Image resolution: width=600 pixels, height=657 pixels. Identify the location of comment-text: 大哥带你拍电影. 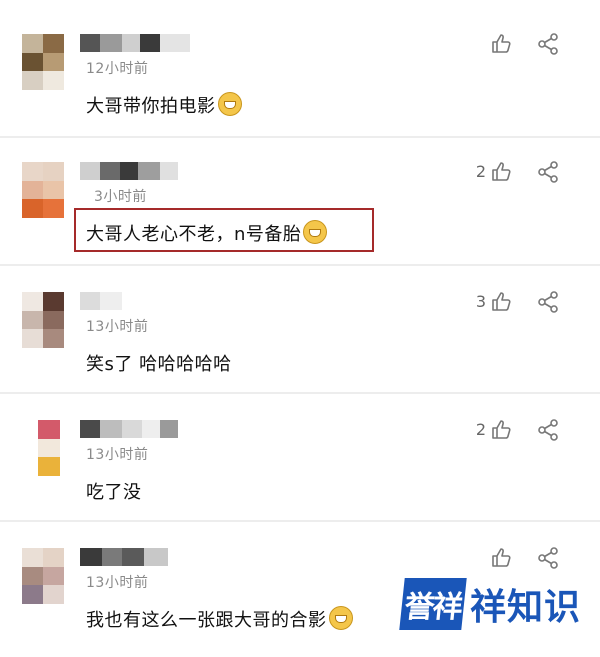
(164, 105).